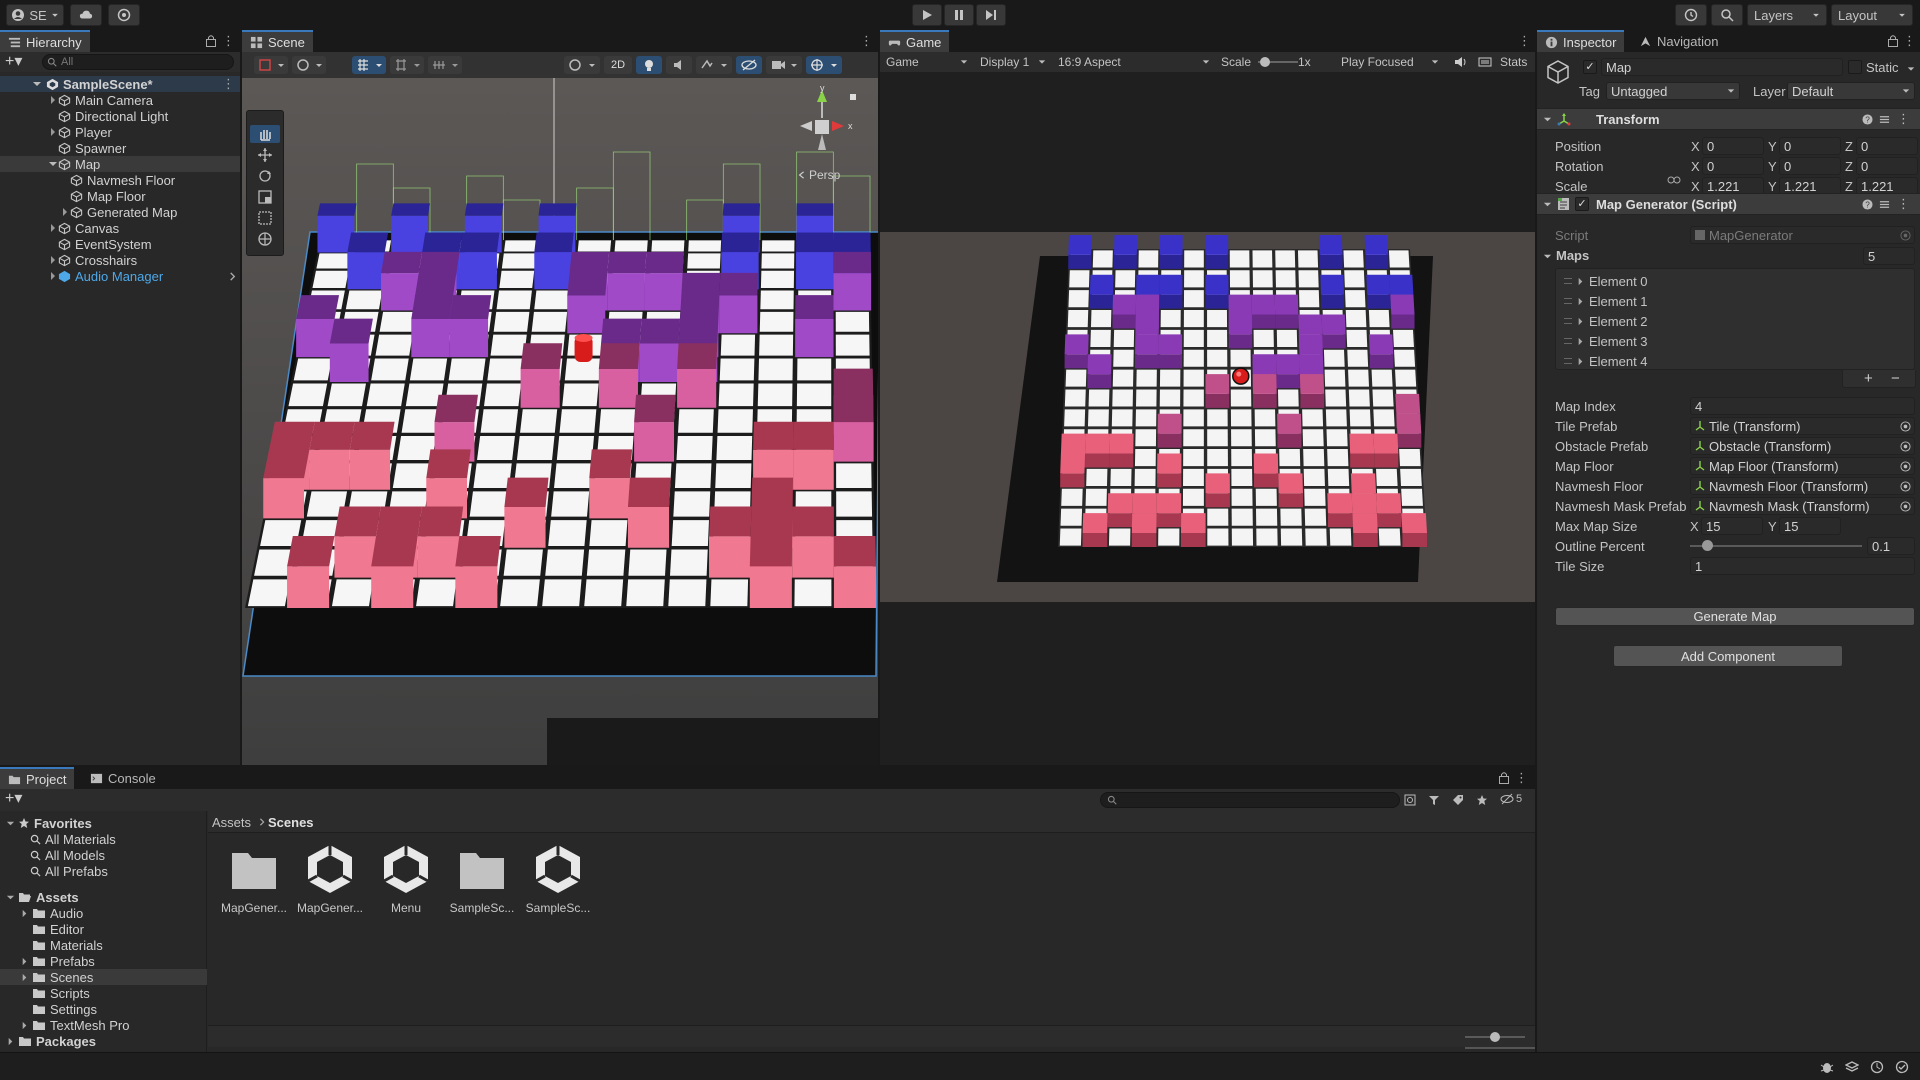 The height and width of the screenshot is (1080, 1920). I want to click on create-button: +▾, so click(13, 62).